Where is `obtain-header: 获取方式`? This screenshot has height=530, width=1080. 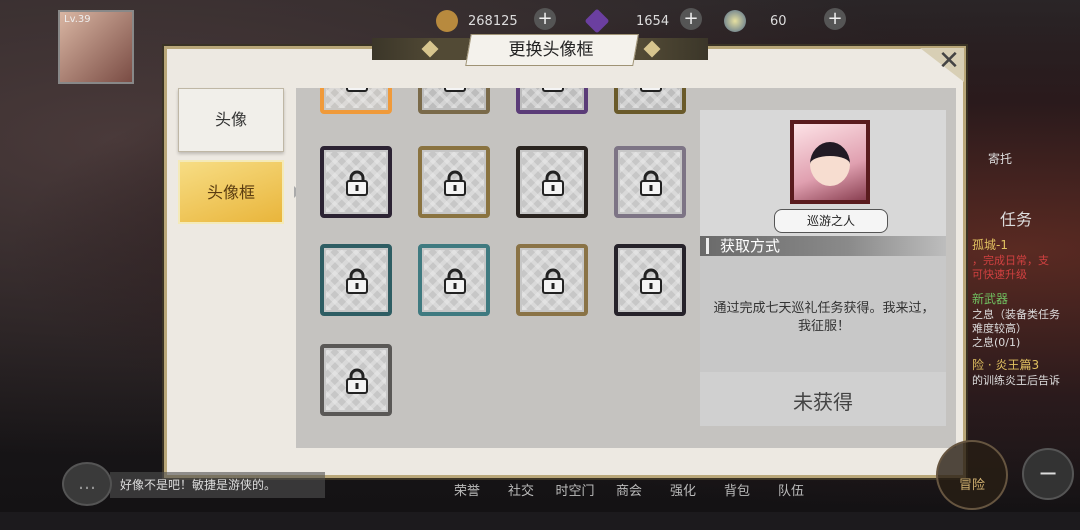
obtain-header: 获取方式 is located at coordinates (823, 246).